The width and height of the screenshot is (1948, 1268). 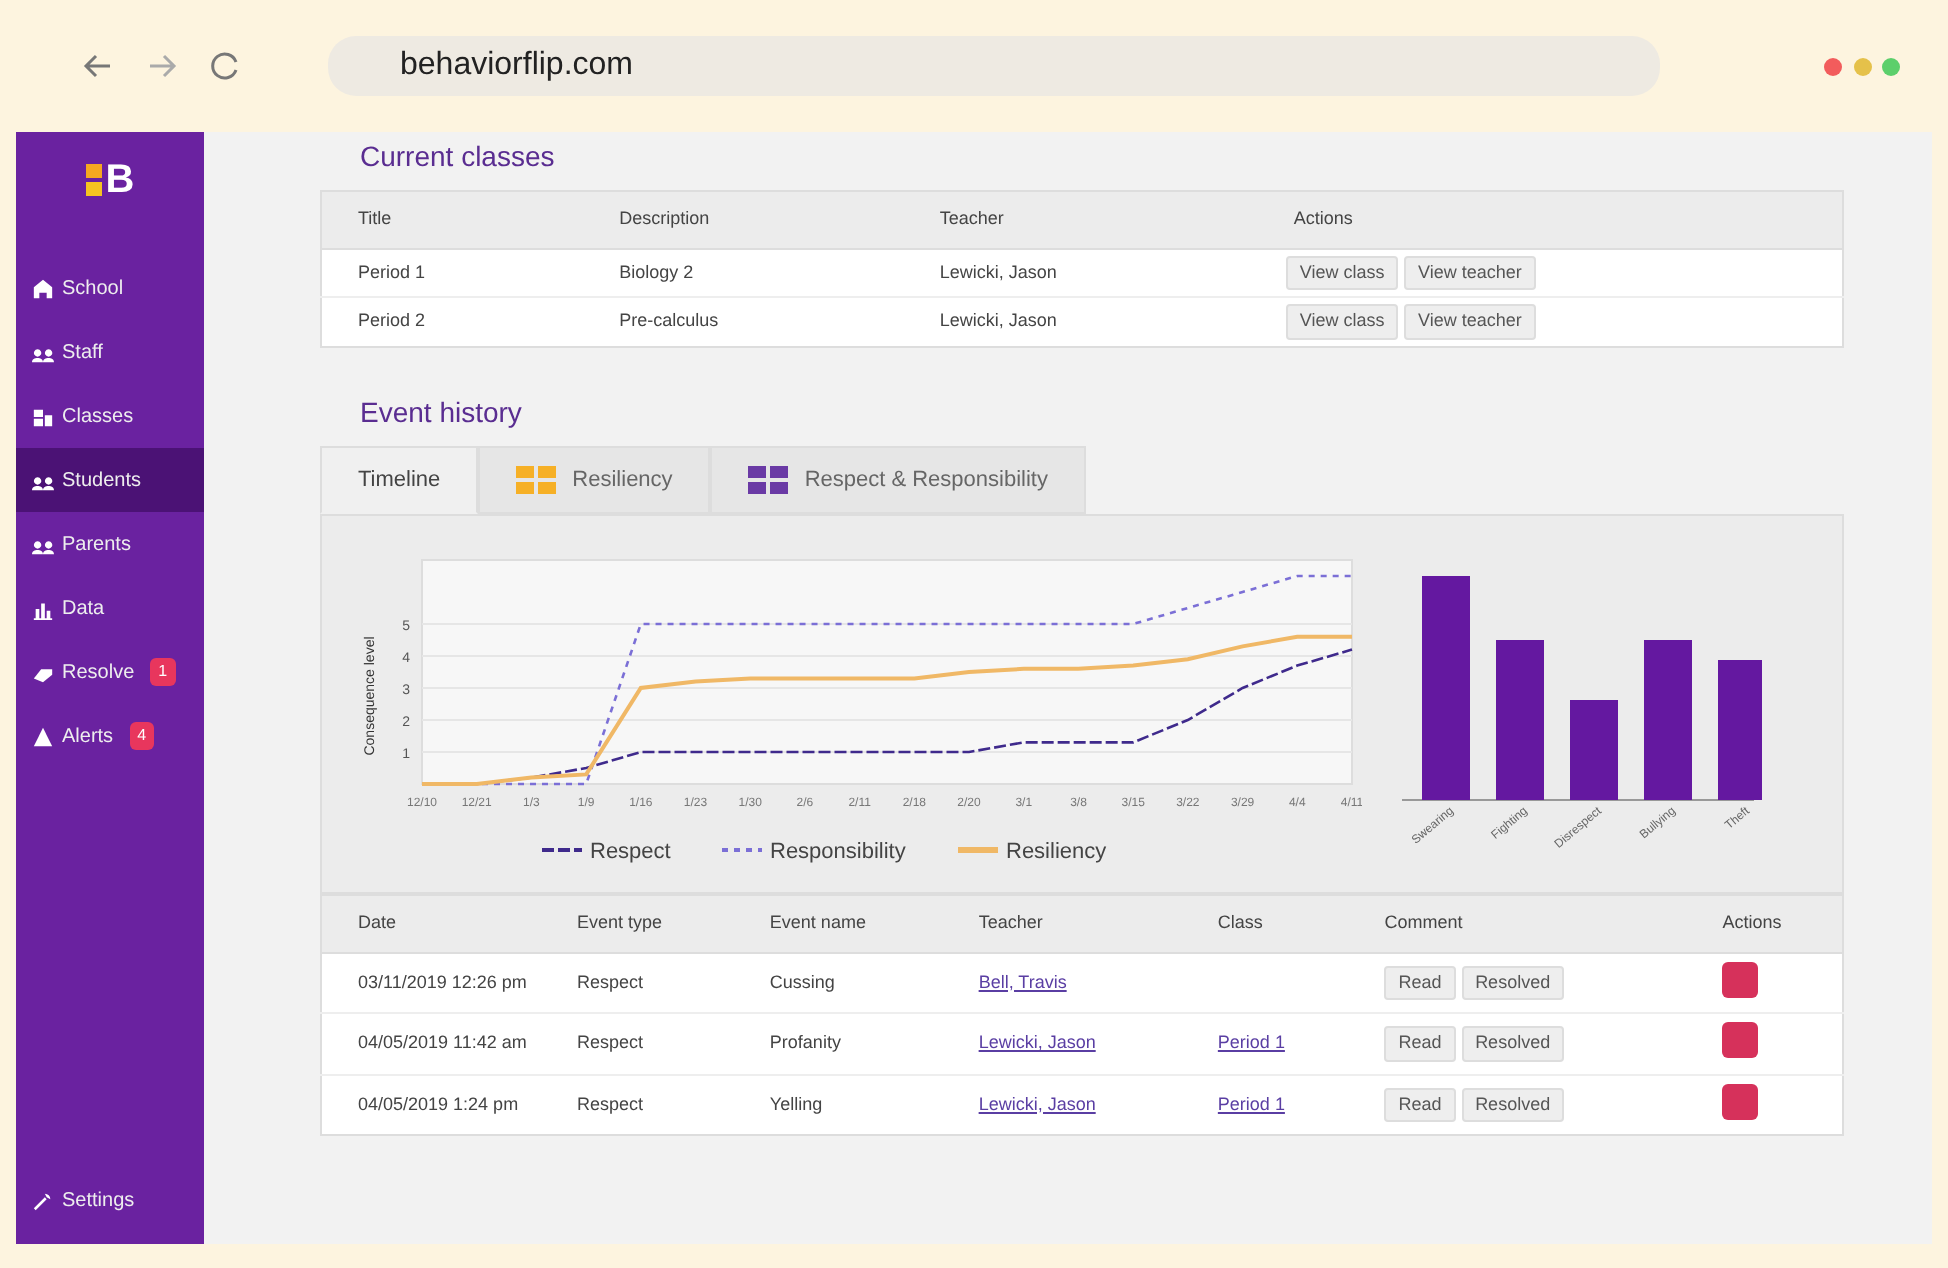 What do you see at coordinates (1022, 981) in the screenshot?
I see `teacher-link: Bell, Travis` at bounding box center [1022, 981].